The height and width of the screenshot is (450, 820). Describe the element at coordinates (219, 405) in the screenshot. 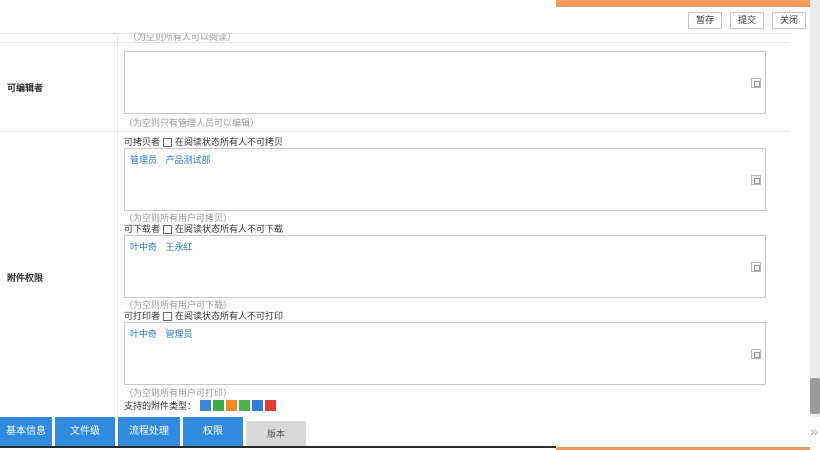

I see `excel-file-icon` at that location.